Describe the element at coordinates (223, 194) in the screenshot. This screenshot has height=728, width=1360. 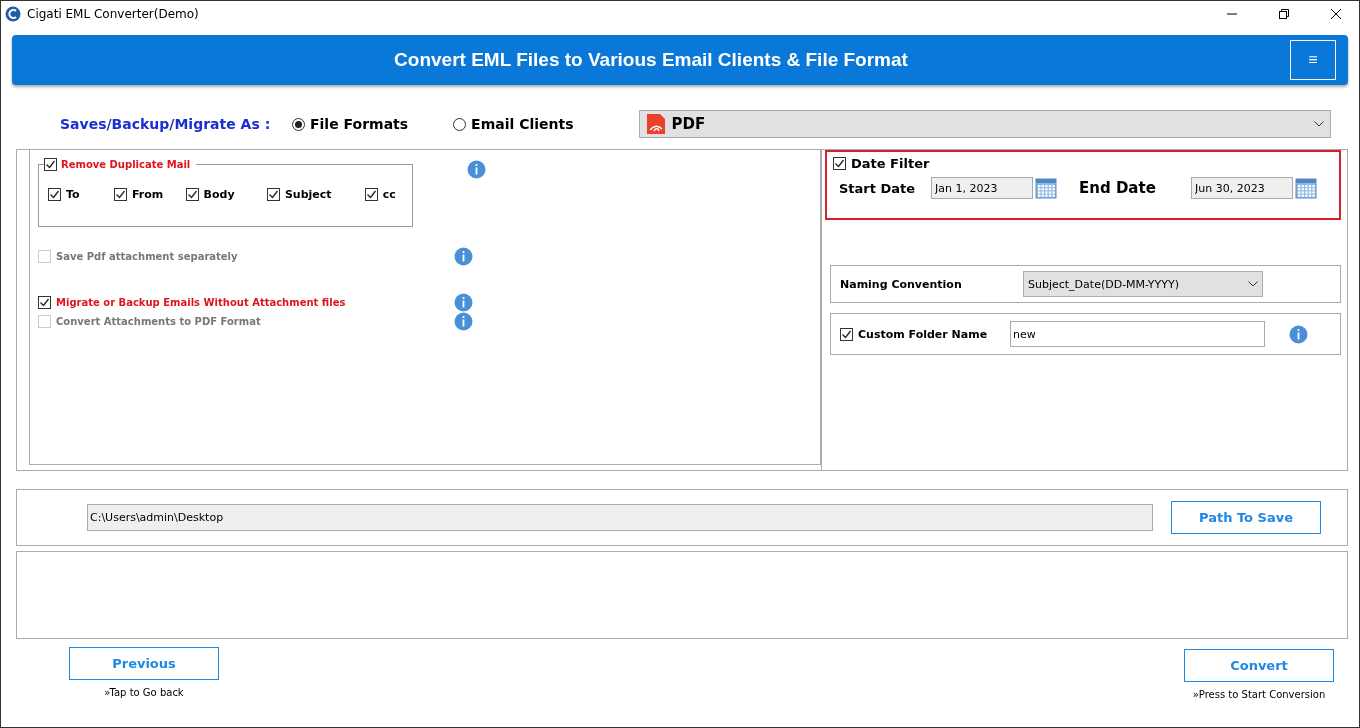
I see `field-checkbox: Body` at that location.